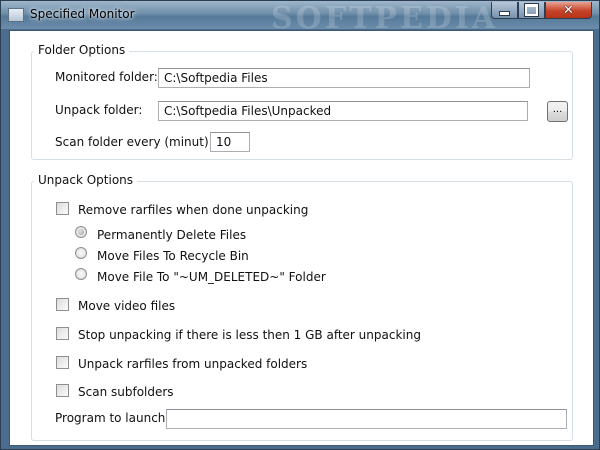 The width and height of the screenshot is (600, 450). I want to click on permanently-delete-radio, so click(81, 232).